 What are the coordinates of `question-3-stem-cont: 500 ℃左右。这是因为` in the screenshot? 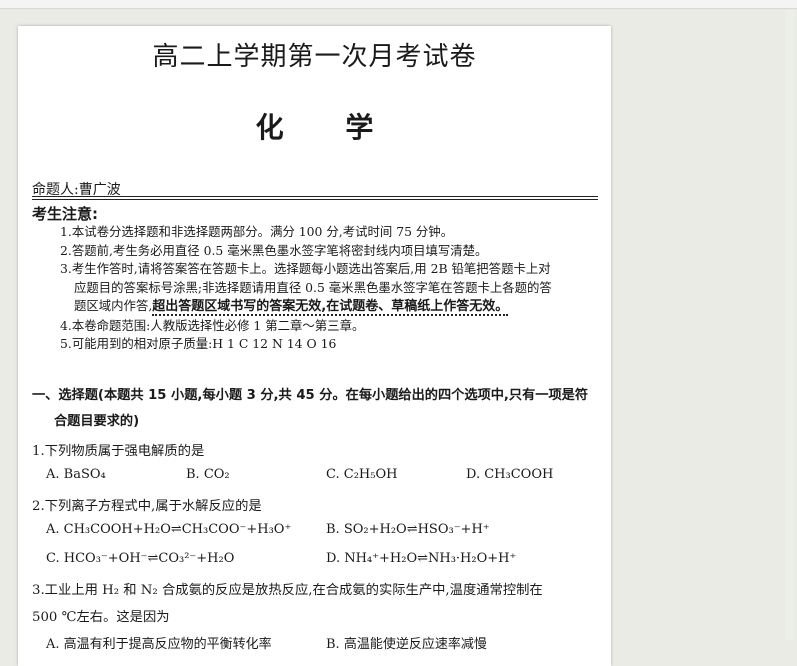 It's located at (101, 617).